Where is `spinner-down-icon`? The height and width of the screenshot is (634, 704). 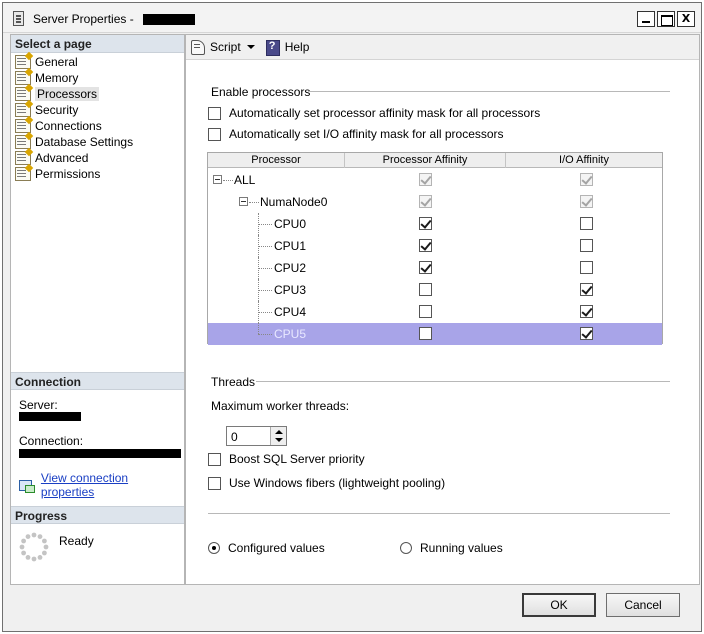
spinner-down-icon is located at coordinates (279, 440).